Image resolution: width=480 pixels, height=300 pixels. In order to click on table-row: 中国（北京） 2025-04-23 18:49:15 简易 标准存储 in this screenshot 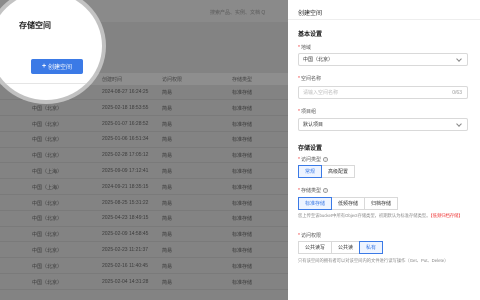, I will do `click(144, 219)`.